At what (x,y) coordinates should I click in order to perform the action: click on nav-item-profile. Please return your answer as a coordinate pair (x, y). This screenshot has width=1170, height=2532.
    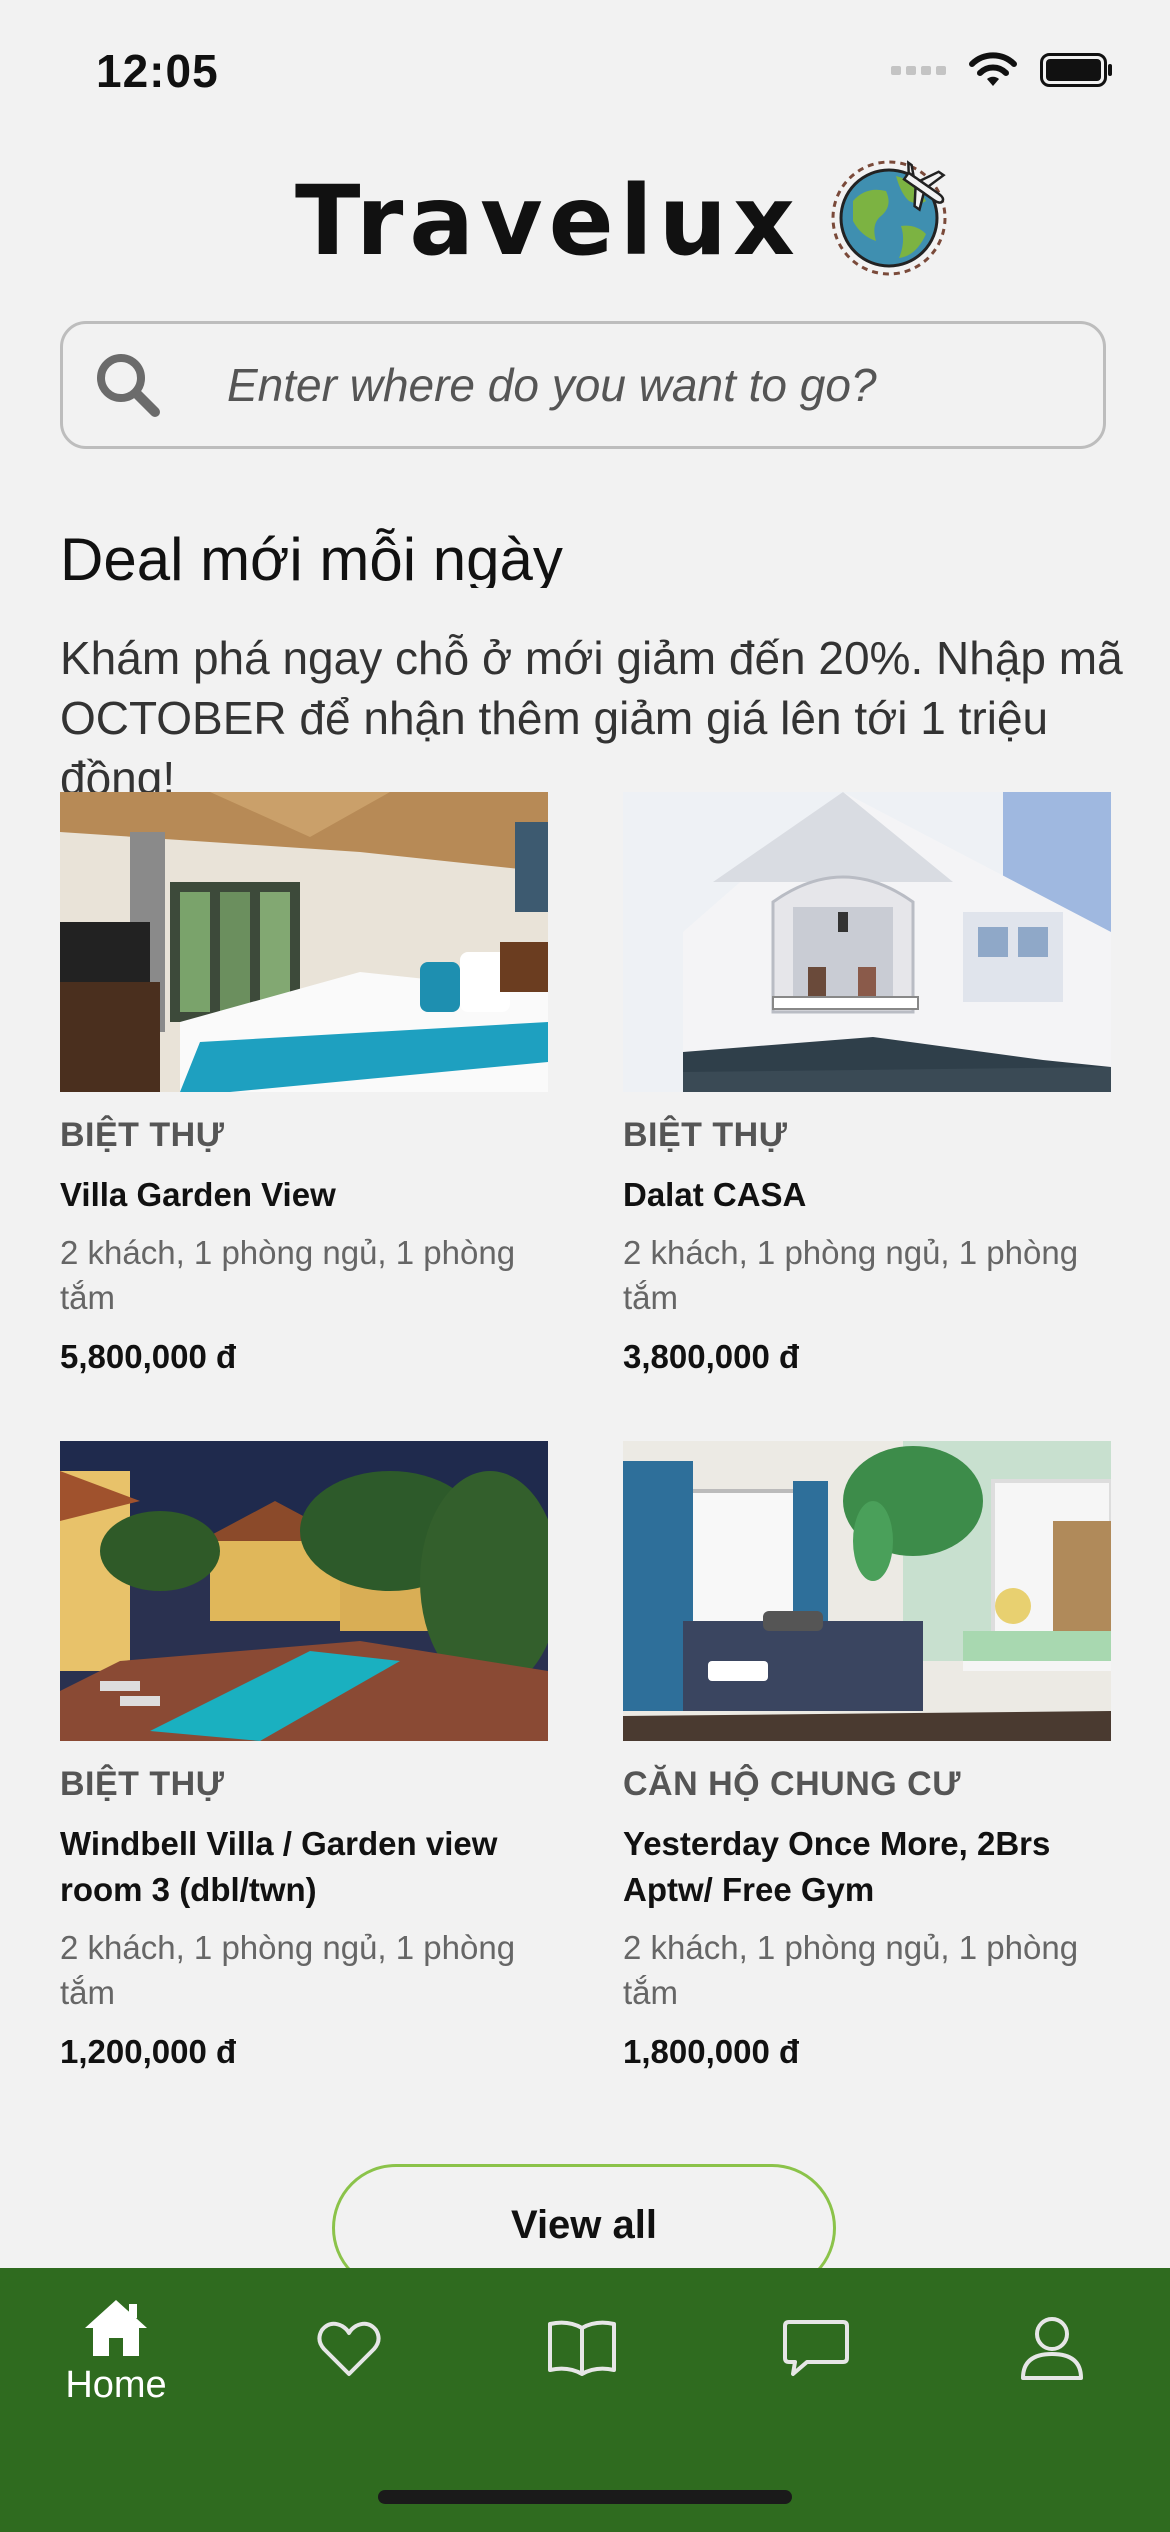
    Looking at the image, I should click on (1052, 2340).